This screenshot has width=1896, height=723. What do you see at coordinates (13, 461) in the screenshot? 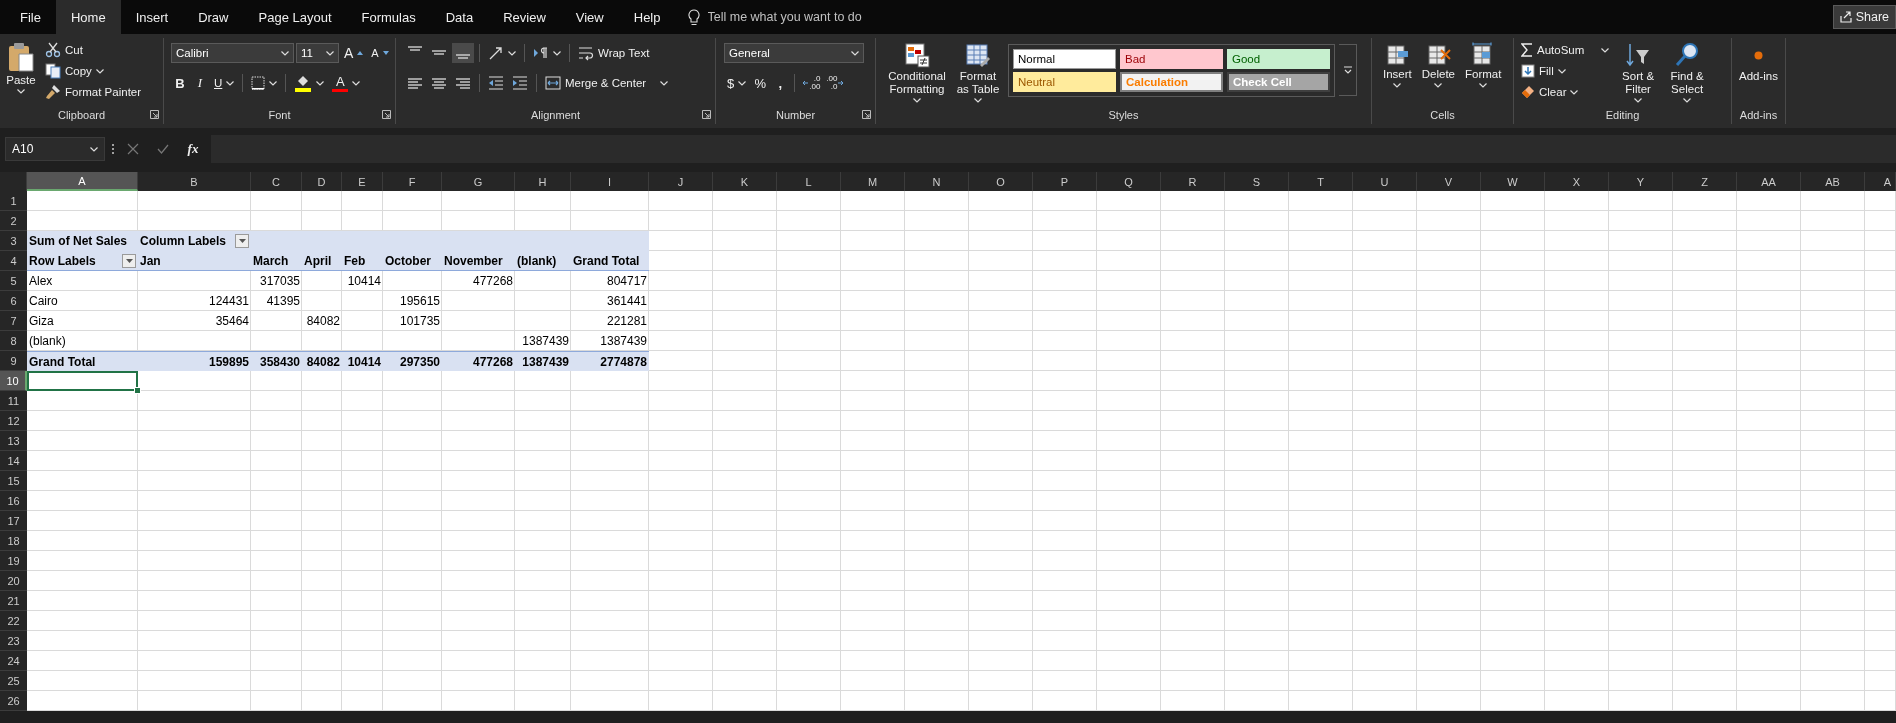
I see `row-header: 14` at bounding box center [13, 461].